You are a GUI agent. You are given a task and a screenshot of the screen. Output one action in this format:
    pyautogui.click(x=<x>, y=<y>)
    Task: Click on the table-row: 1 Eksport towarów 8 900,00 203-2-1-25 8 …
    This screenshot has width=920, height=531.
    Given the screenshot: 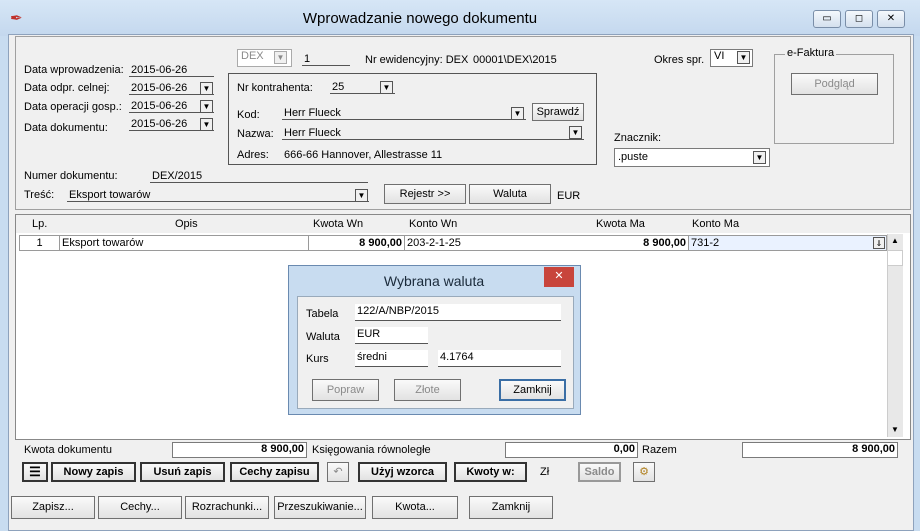 What is the action you would take?
    pyautogui.click(x=453, y=243)
    